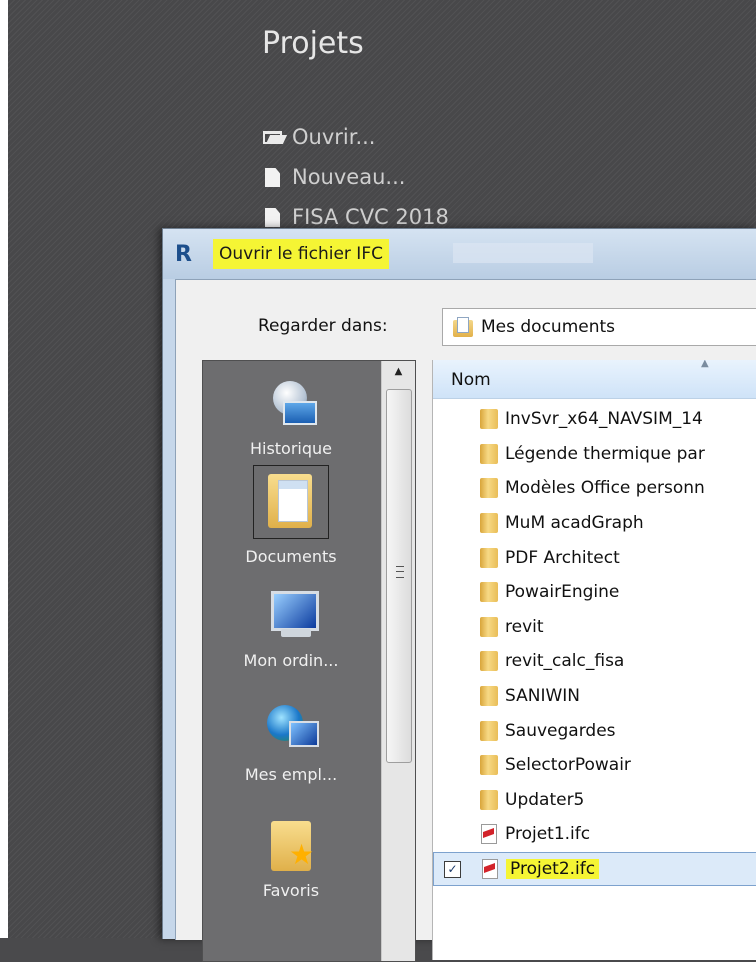  What do you see at coordinates (574, 523) in the screenshot?
I see `file-name: MuM acadGraph` at bounding box center [574, 523].